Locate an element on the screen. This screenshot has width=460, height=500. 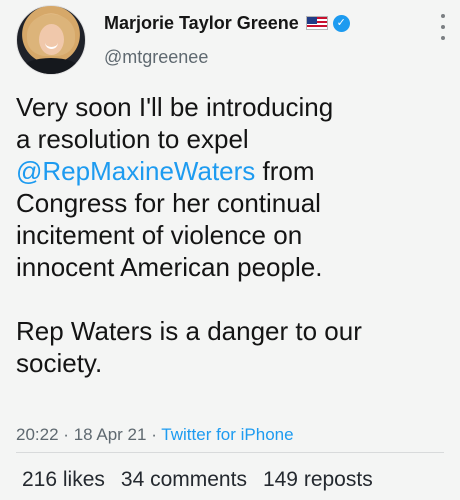
tweet-line: innocent American people. is located at coordinates (231, 267).